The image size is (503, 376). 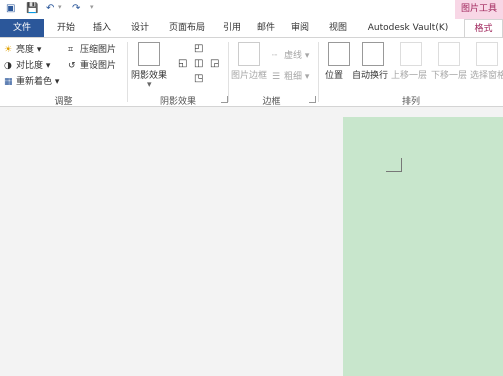 I want to click on arrange-group-label: 排列, so click(x=410, y=102).